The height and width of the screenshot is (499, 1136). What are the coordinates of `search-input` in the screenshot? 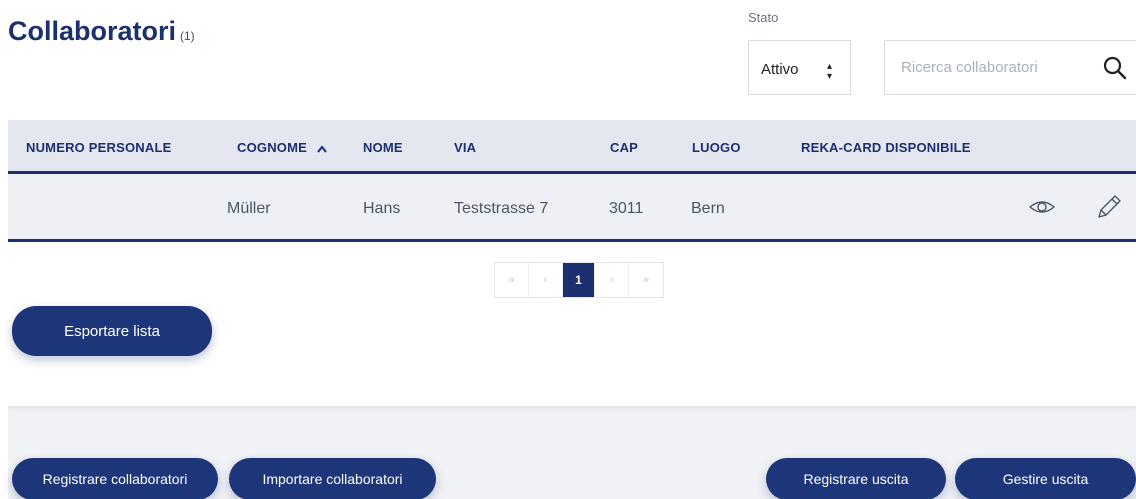 It's located at (991, 67).